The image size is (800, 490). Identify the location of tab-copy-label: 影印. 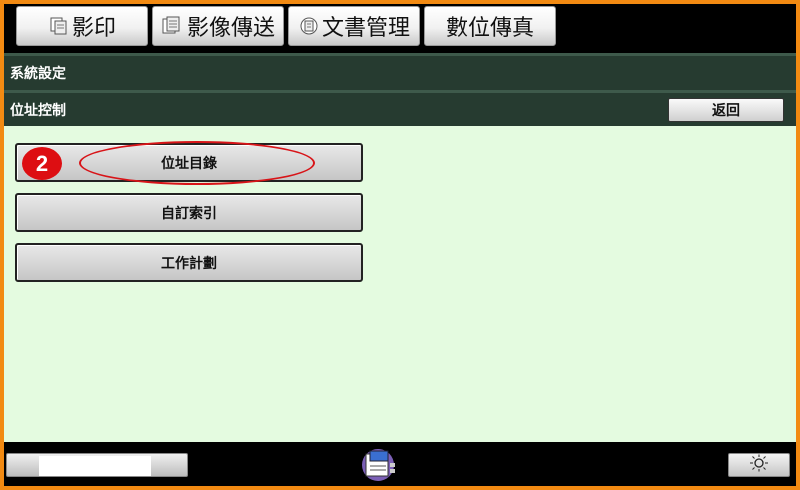
(93, 28).